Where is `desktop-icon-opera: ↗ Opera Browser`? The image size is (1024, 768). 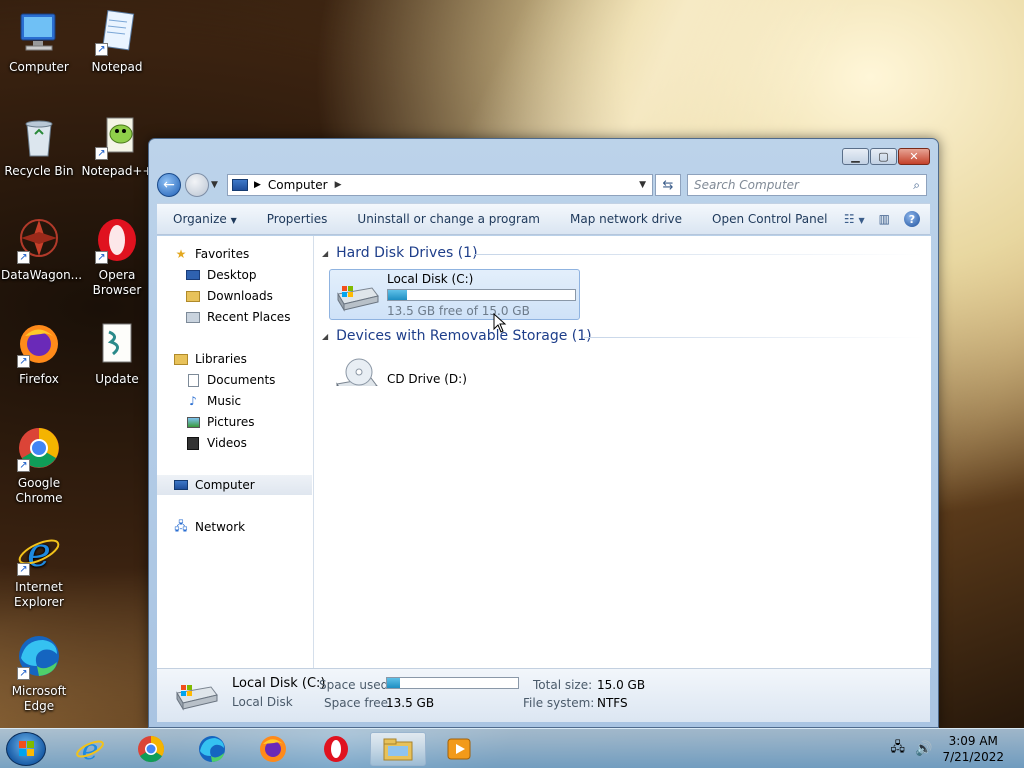 desktop-icon-opera: ↗ Opera Browser is located at coordinates (117, 257).